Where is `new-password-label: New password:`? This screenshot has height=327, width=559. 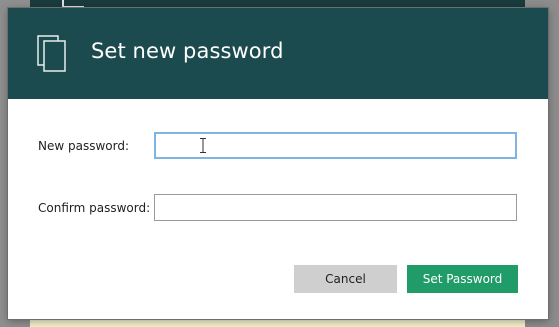 new-password-label: New password: is located at coordinates (84, 146).